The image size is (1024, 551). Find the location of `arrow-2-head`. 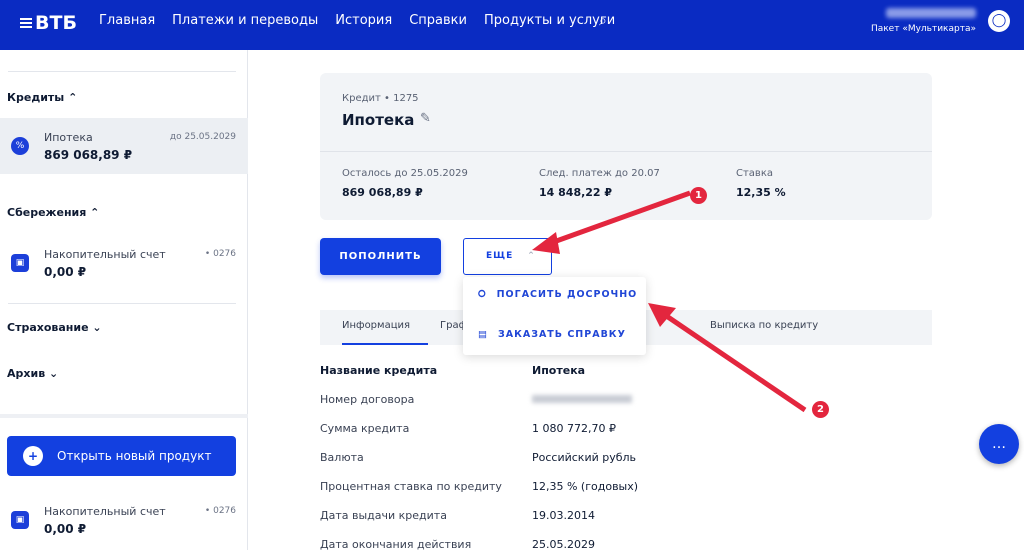

arrow-2-head is located at coordinates (662, 315).